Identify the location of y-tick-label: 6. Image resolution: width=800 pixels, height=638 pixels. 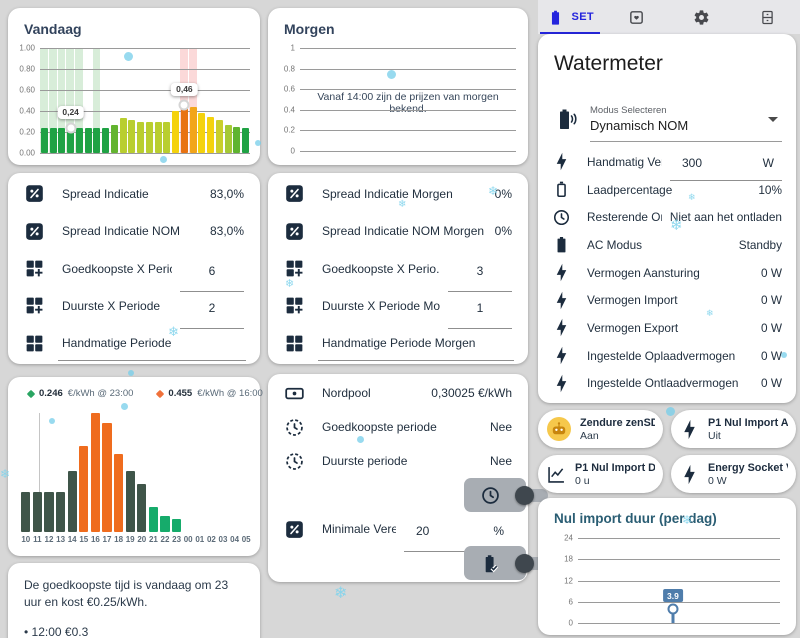
(570, 602).